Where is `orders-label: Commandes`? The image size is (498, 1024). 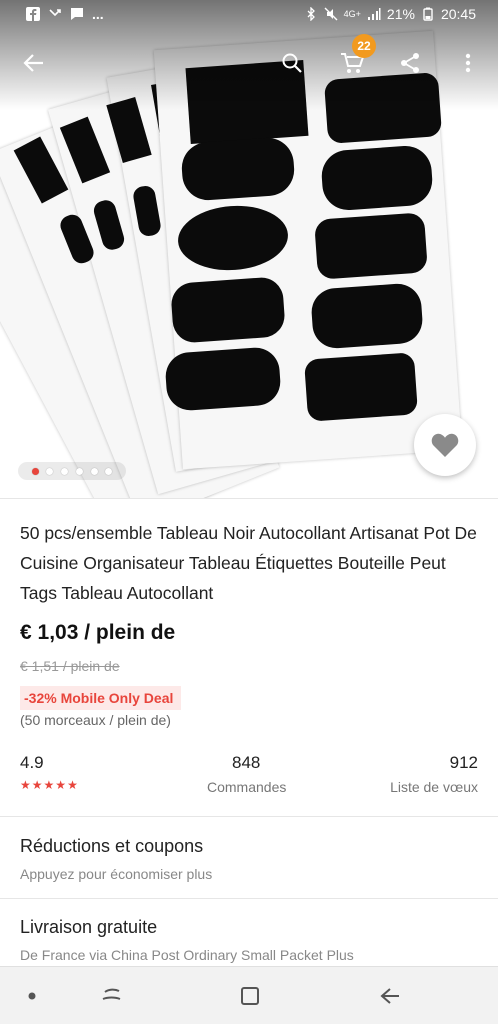 orders-label: Commandes is located at coordinates (247, 787).